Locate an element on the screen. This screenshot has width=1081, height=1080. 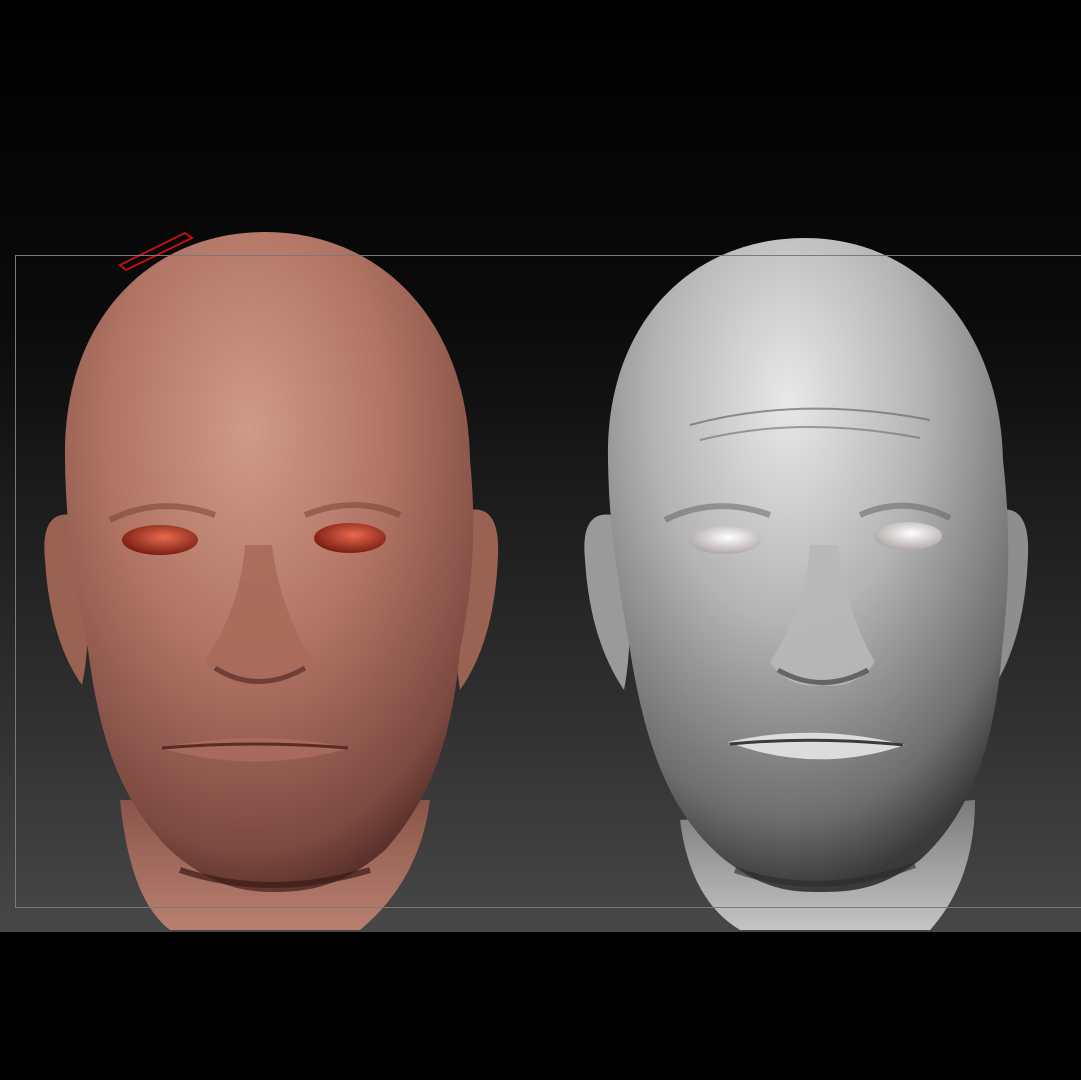
bottom-letterbox is located at coordinates (540, 1006).